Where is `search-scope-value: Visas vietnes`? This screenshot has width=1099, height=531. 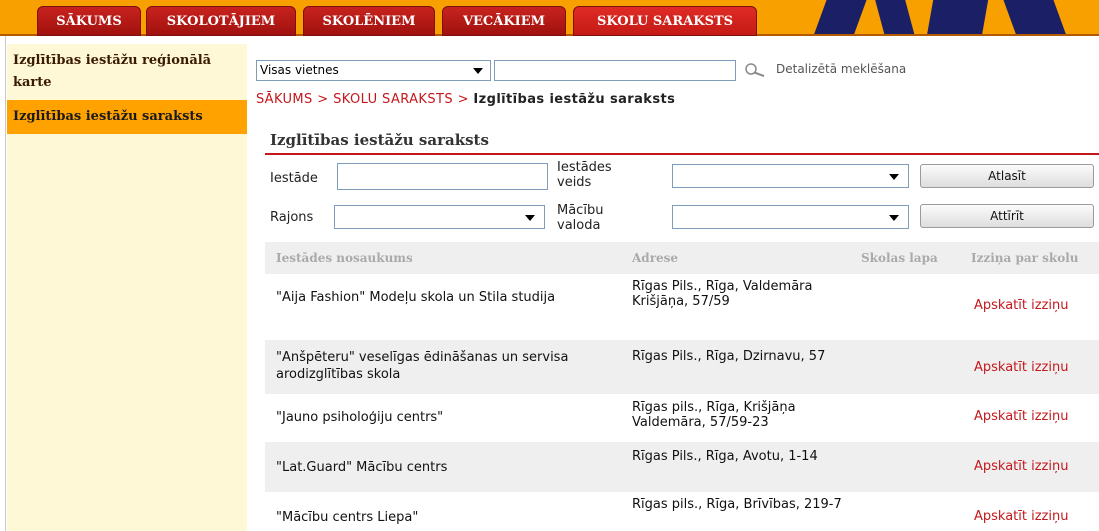
search-scope-value: Visas vietnes is located at coordinates (299, 70).